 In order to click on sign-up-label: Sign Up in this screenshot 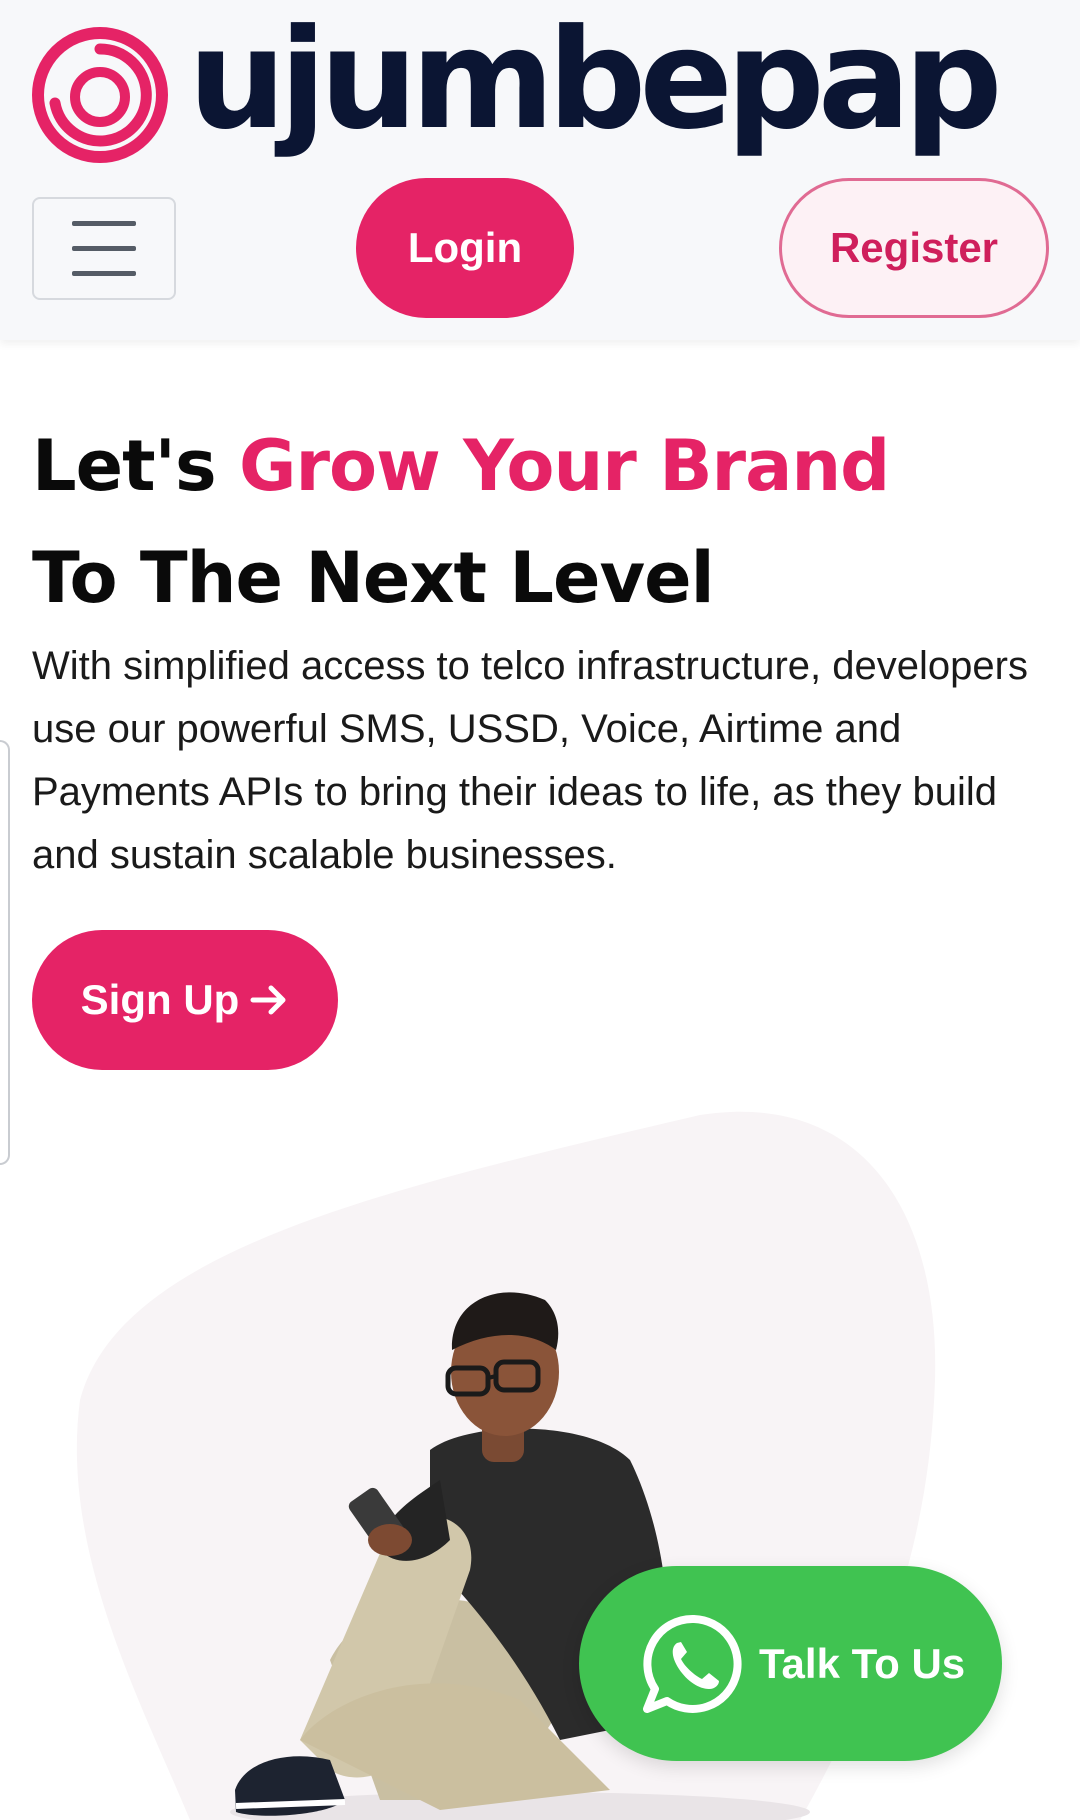, I will do `click(160, 999)`.